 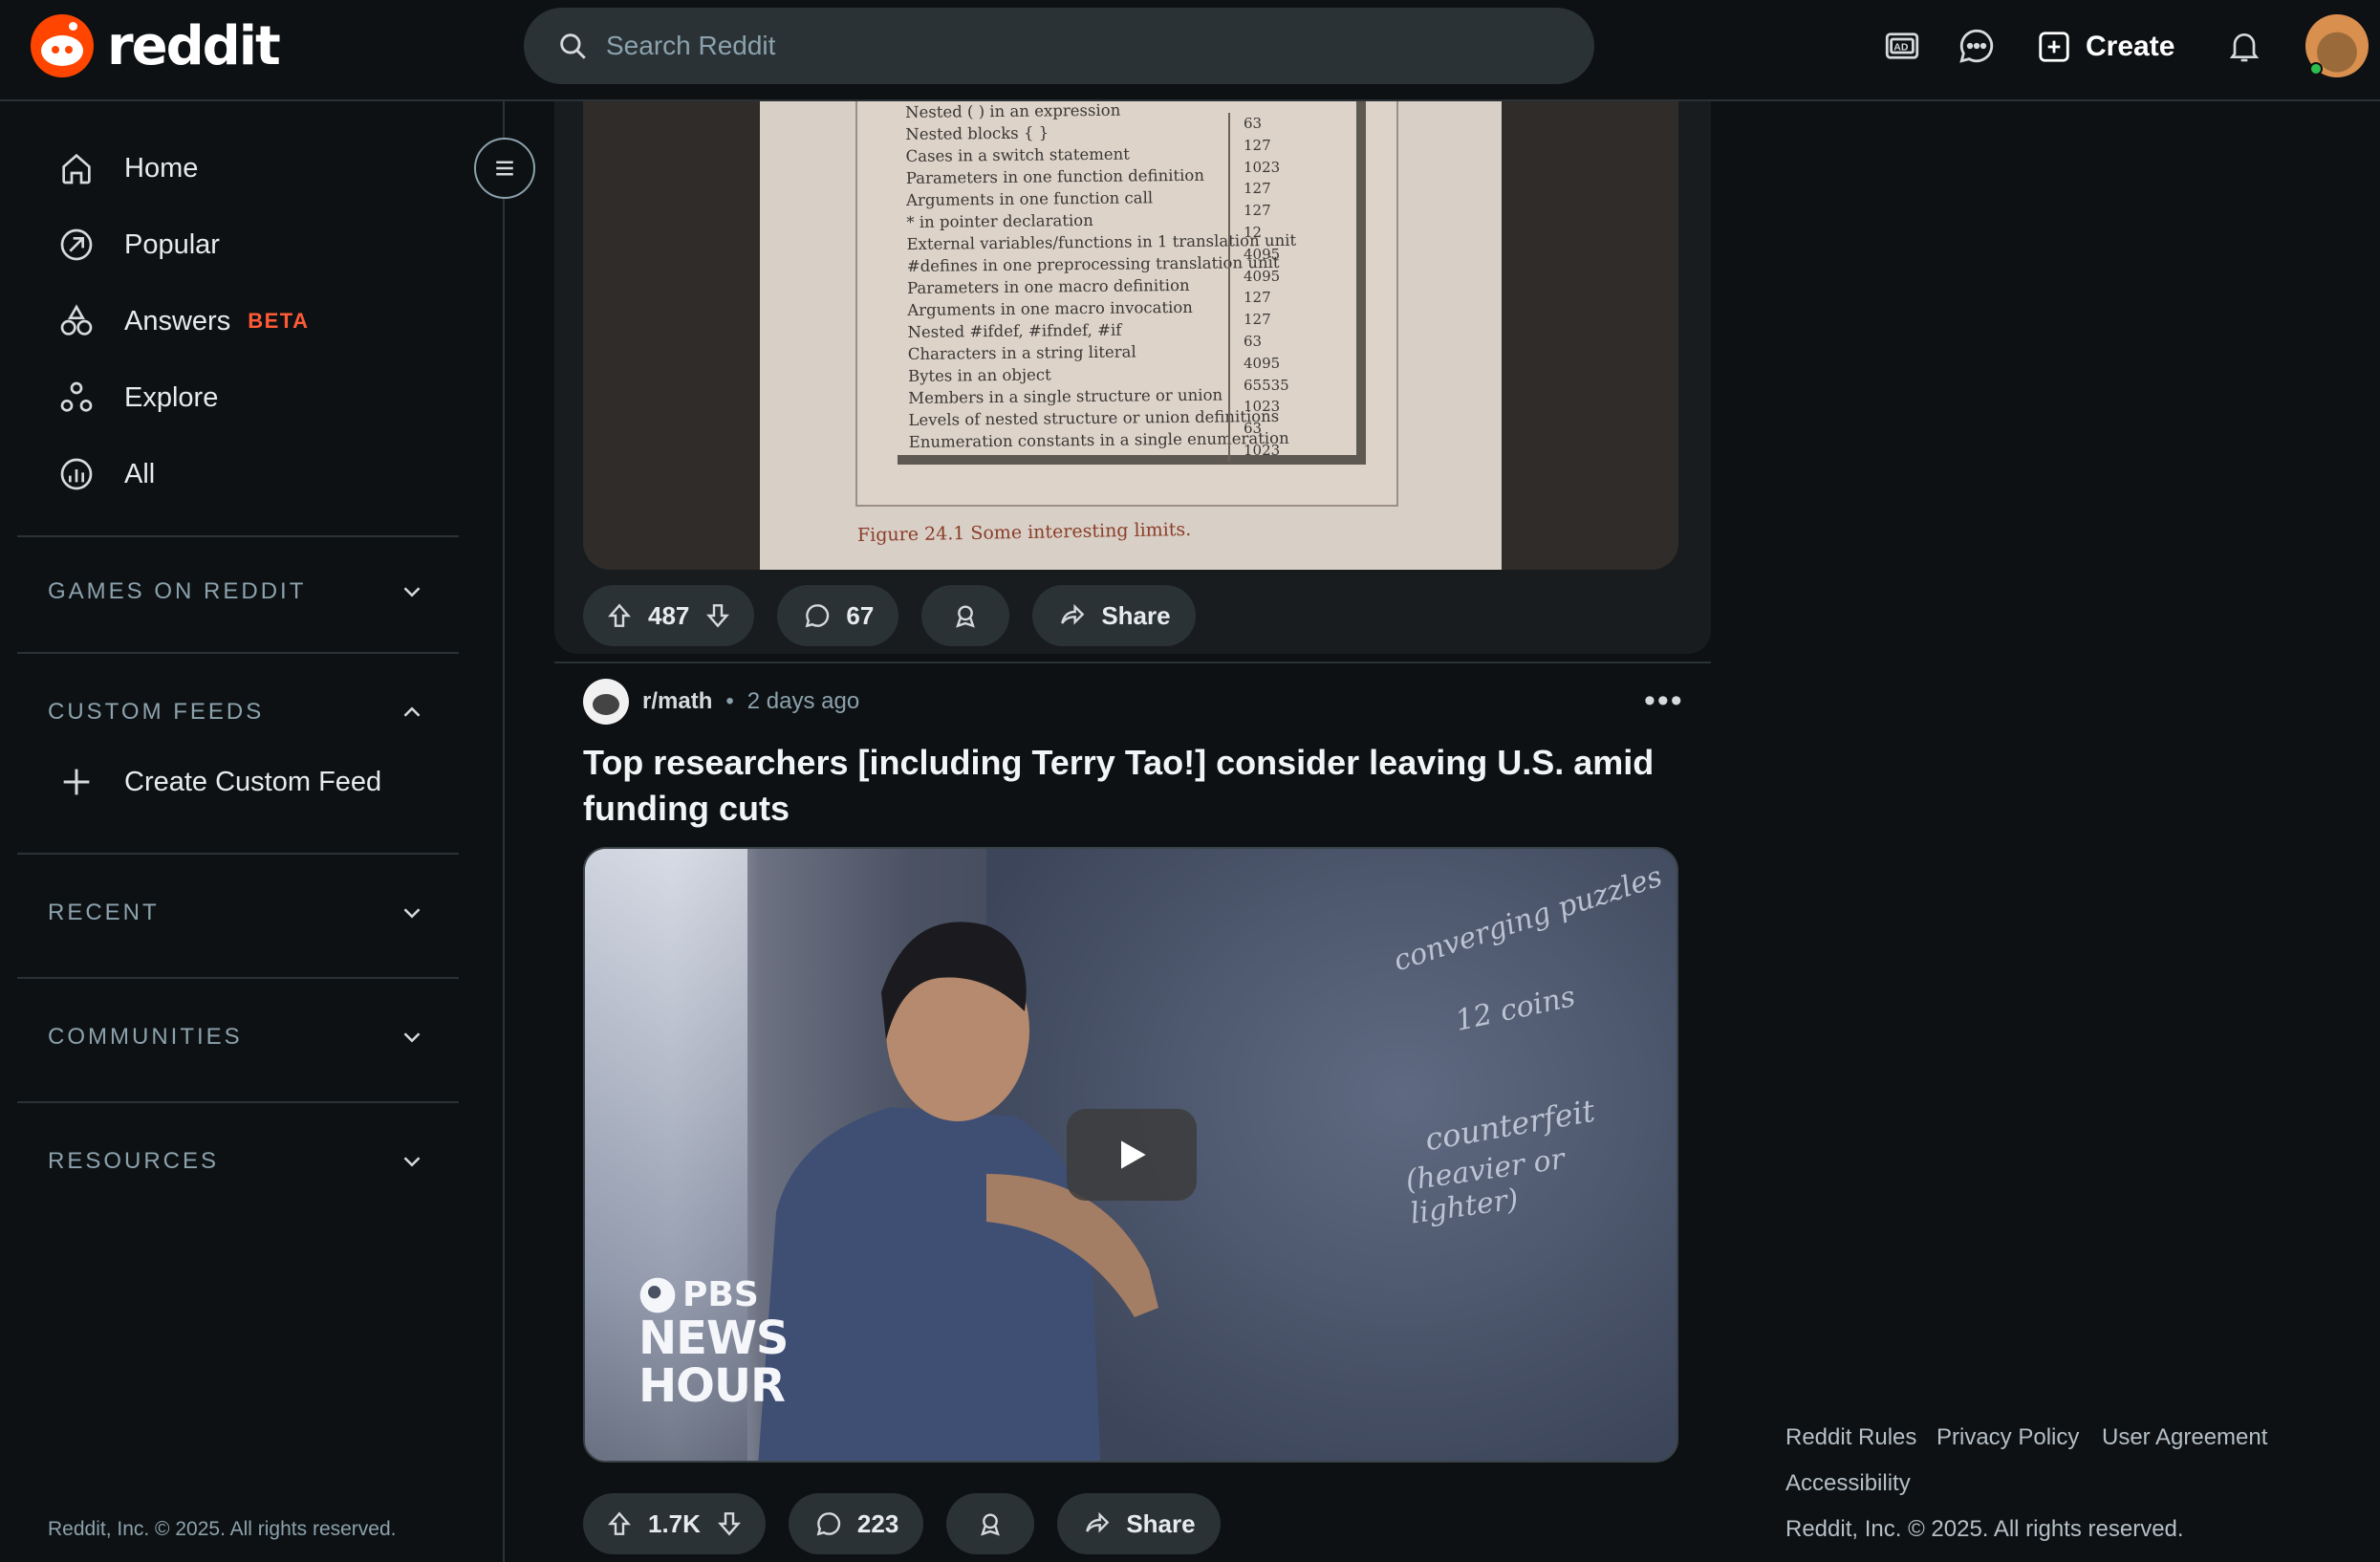 What do you see at coordinates (2054, 47) in the screenshot?
I see `plus-square-icon` at bounding box center [2054, 47].